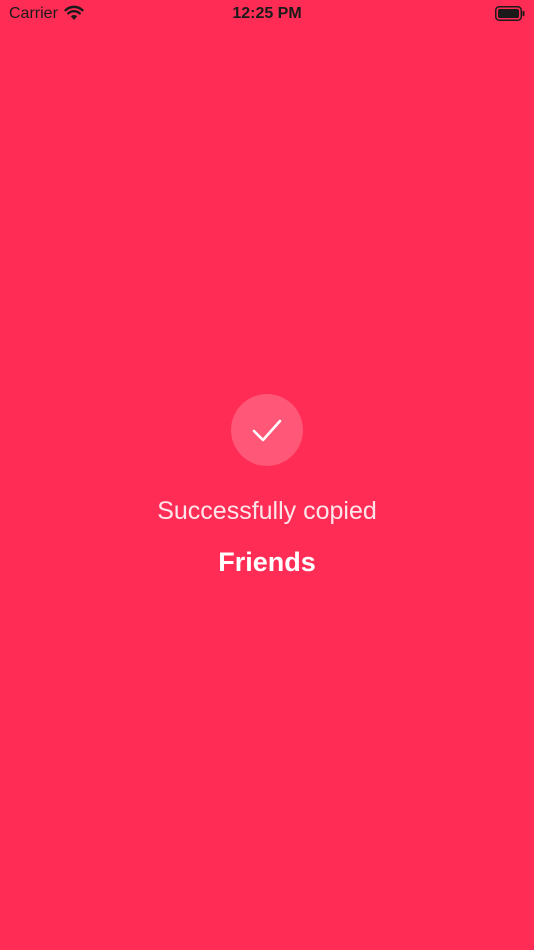 Image resolution: width=534 pixels, height=950 pixels. Describe the element at coordinates (267, 562) in the screenshot. I see `copied-item-name: Friends` at that location.